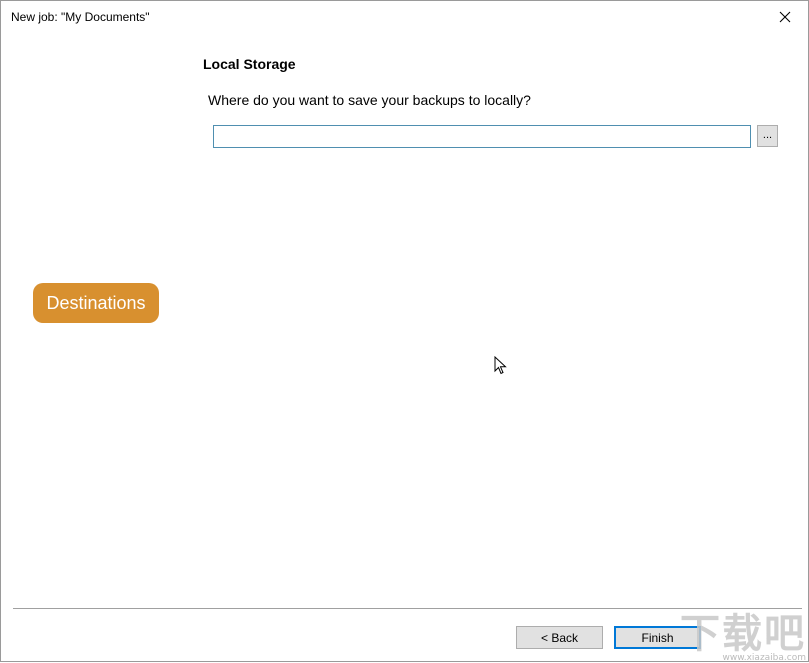 This screenshot has height=663, width=809. I want to click on title-bar: New job: "My Documents", so click(404, 17).